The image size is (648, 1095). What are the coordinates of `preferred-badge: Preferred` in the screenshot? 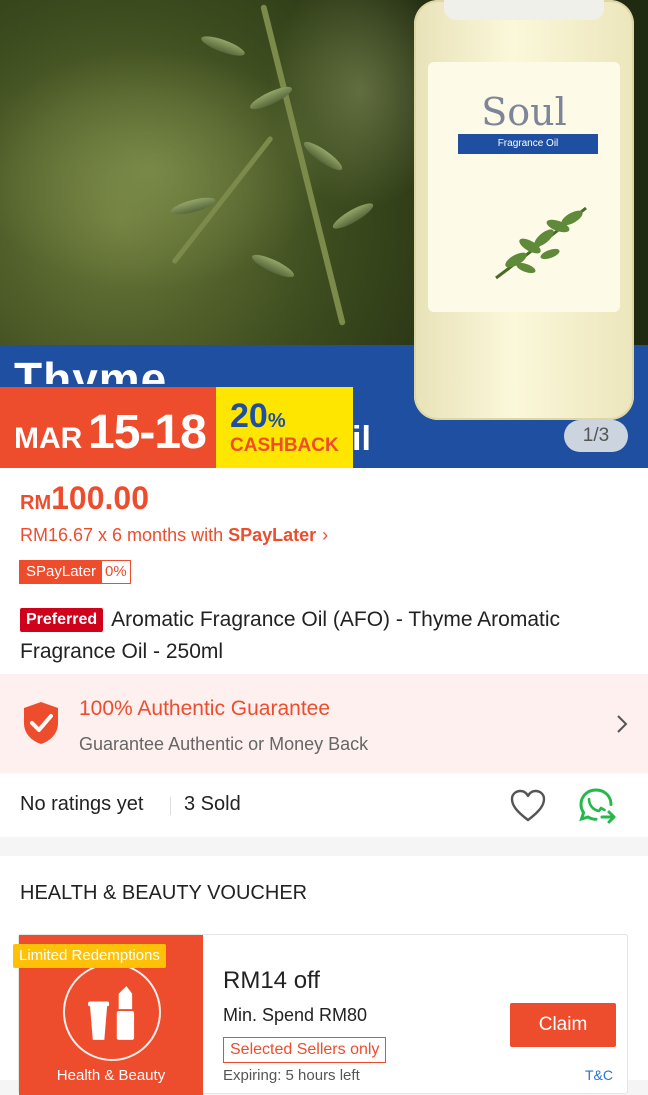 It's located at (62, 620).